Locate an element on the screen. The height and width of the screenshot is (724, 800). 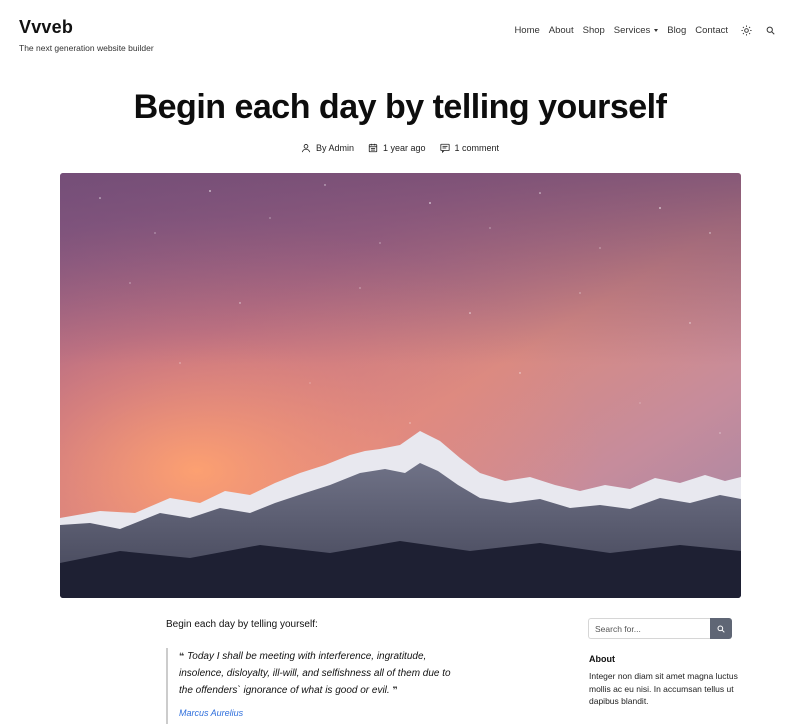
quote-author: Marcus Aurelius is located at coordinates (317, 713).